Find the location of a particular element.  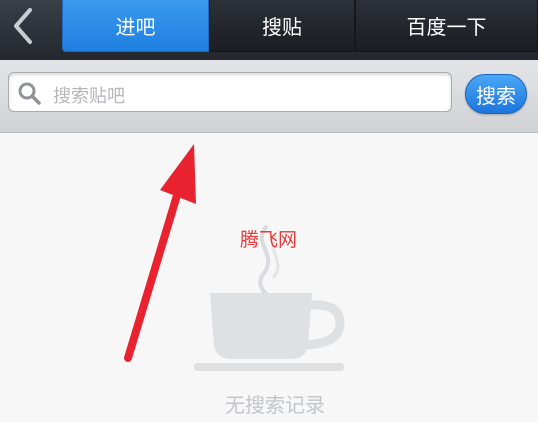

red-arrow-icon is located at coordinates (160, 253).